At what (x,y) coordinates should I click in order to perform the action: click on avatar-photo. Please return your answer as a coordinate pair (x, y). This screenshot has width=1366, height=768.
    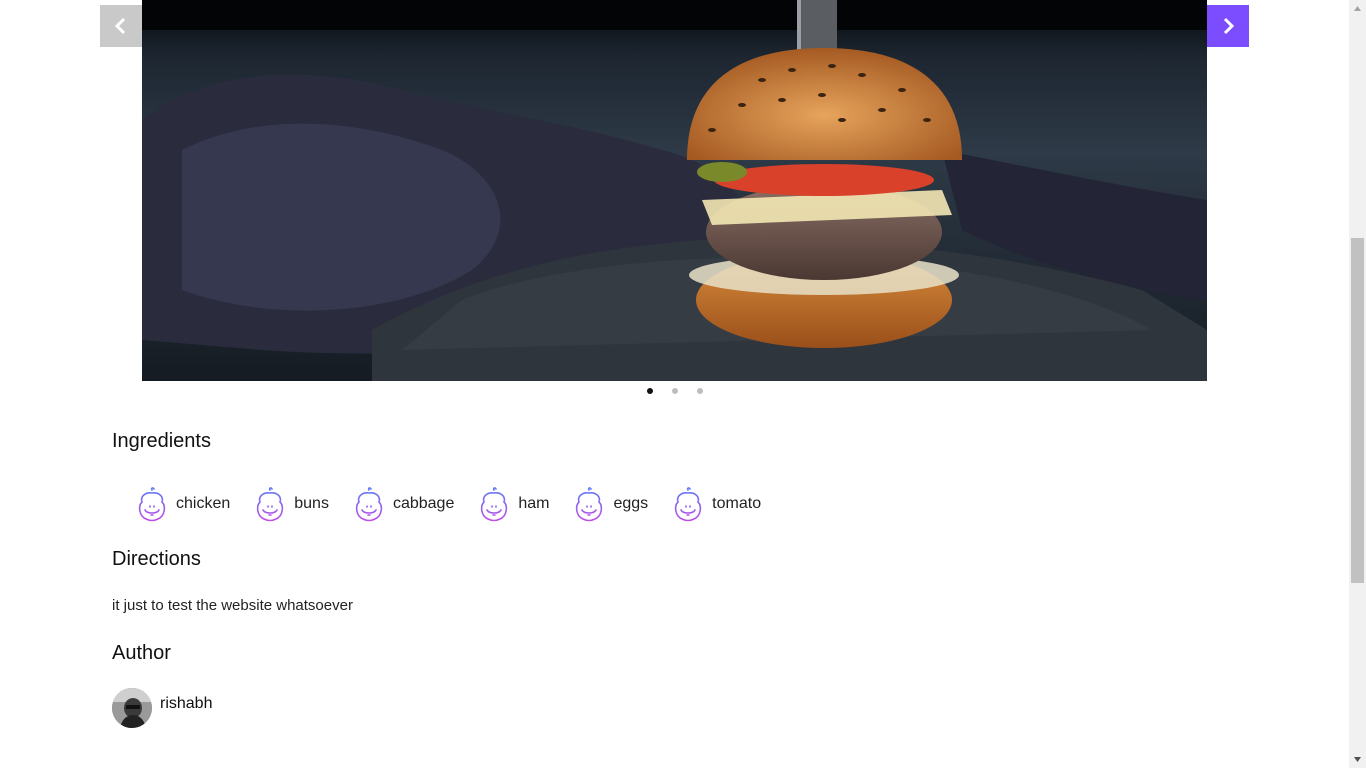
    Looking at the image, I should click on (132, 708).